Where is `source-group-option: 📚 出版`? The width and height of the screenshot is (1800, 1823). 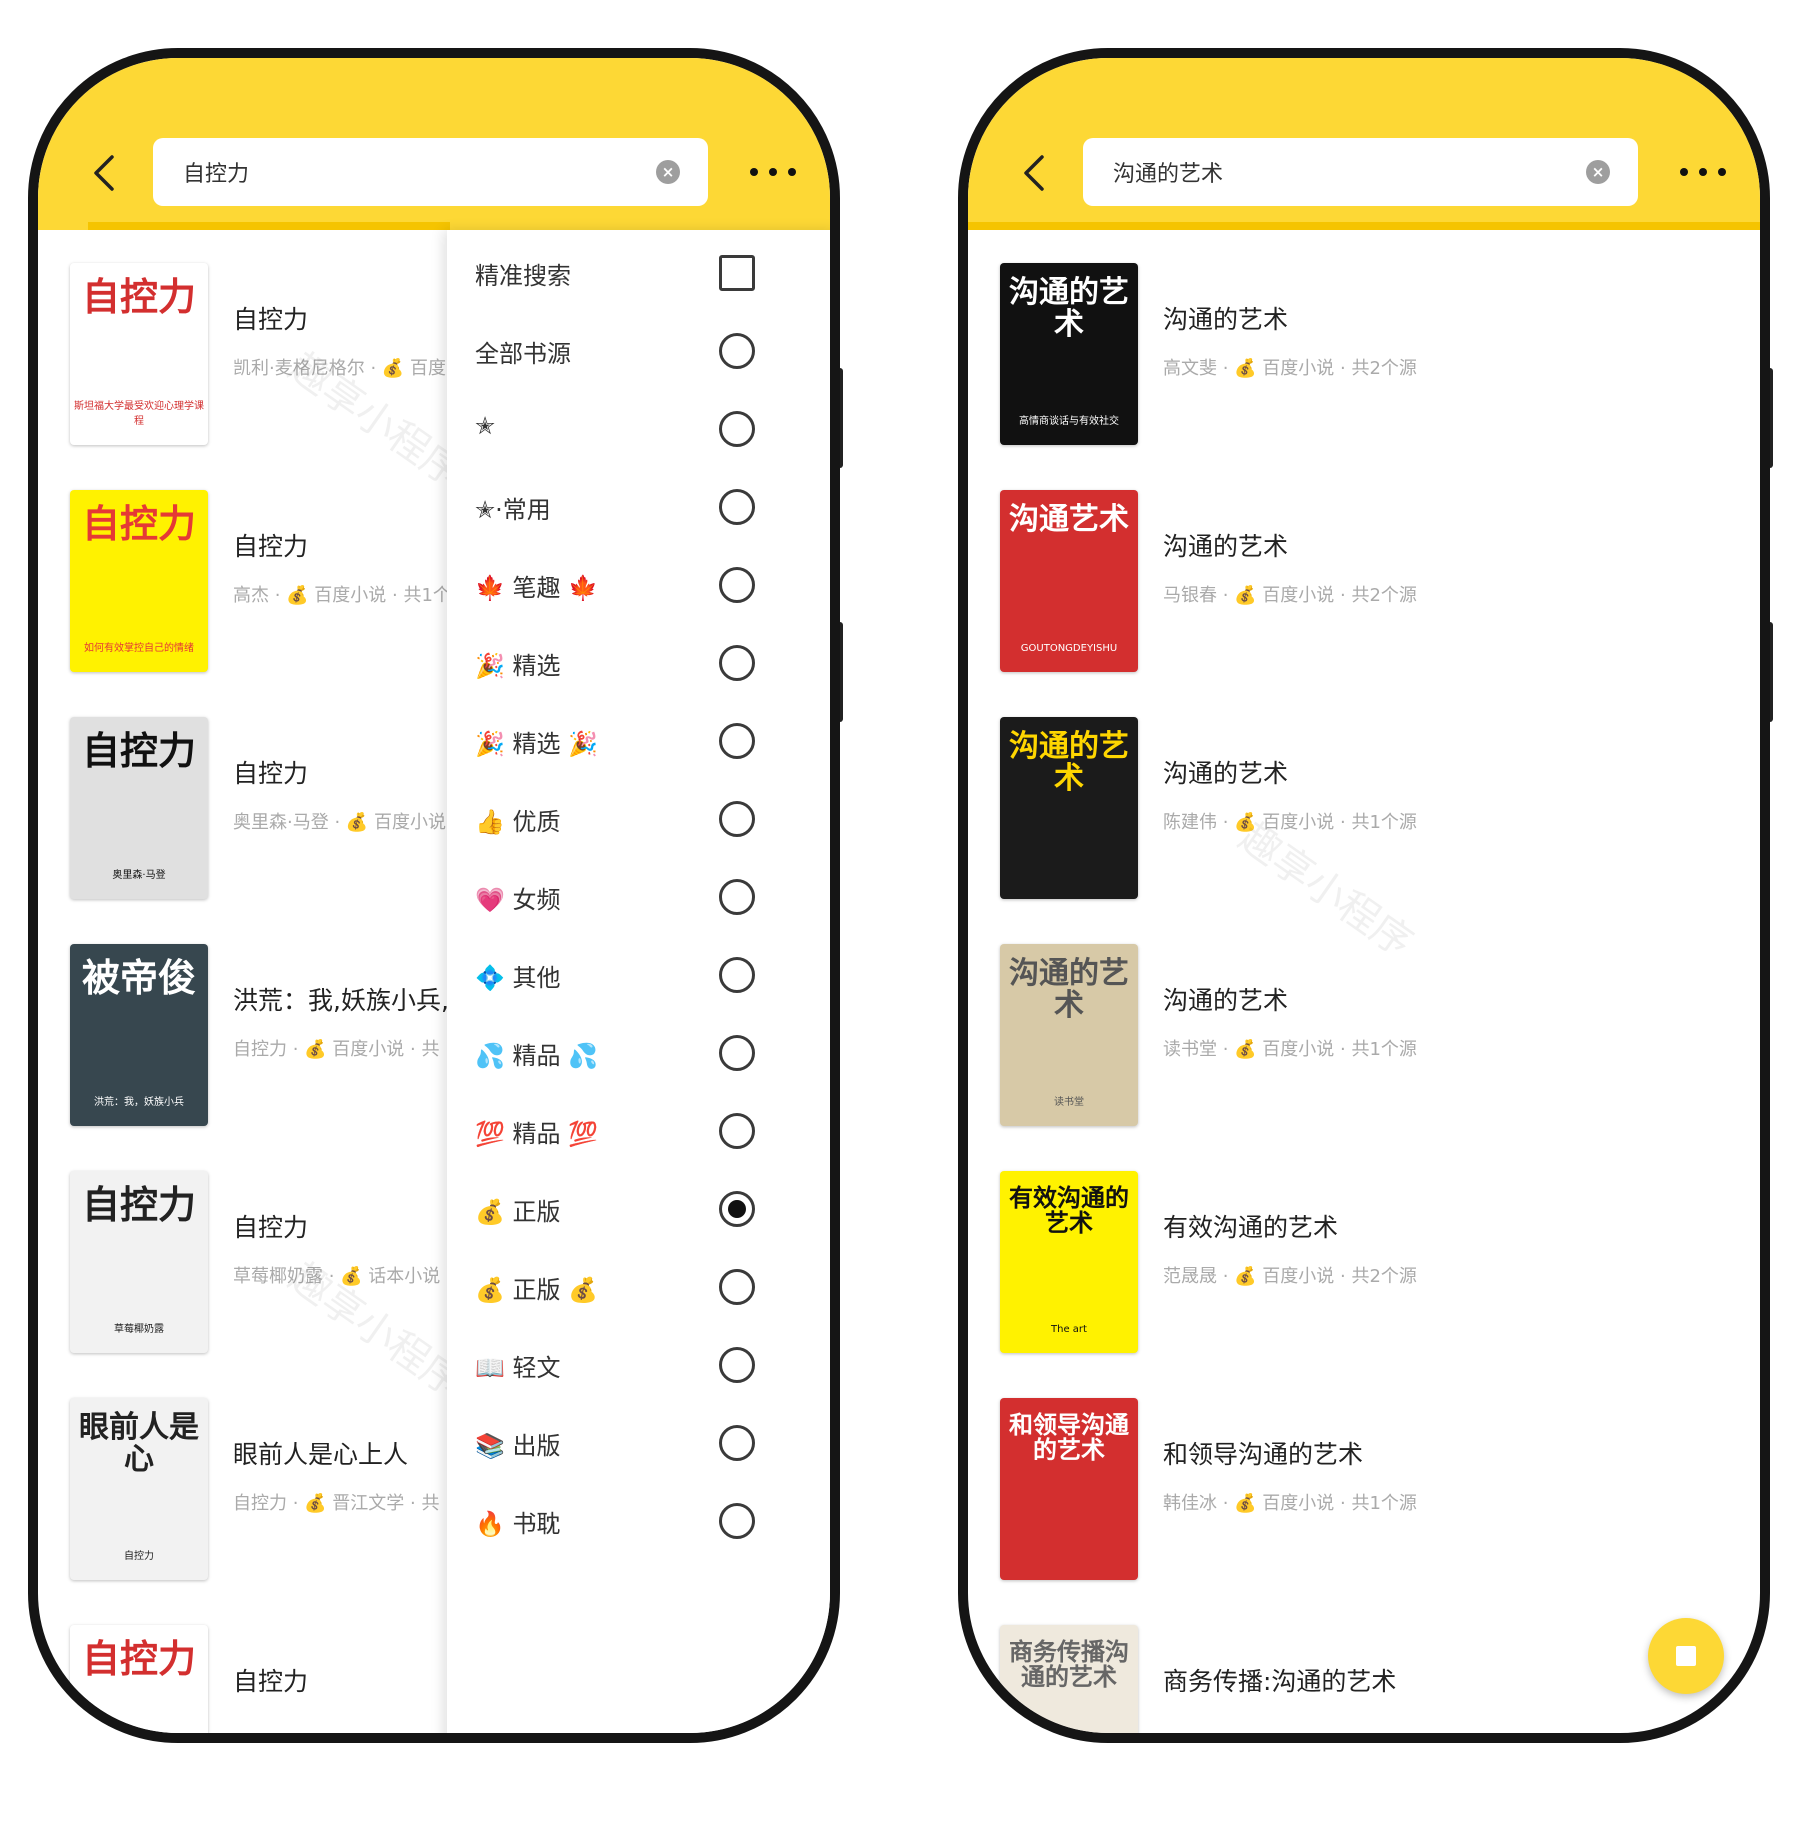
source-group-option: 📚 出版 is located at coordinates (638, 1449).